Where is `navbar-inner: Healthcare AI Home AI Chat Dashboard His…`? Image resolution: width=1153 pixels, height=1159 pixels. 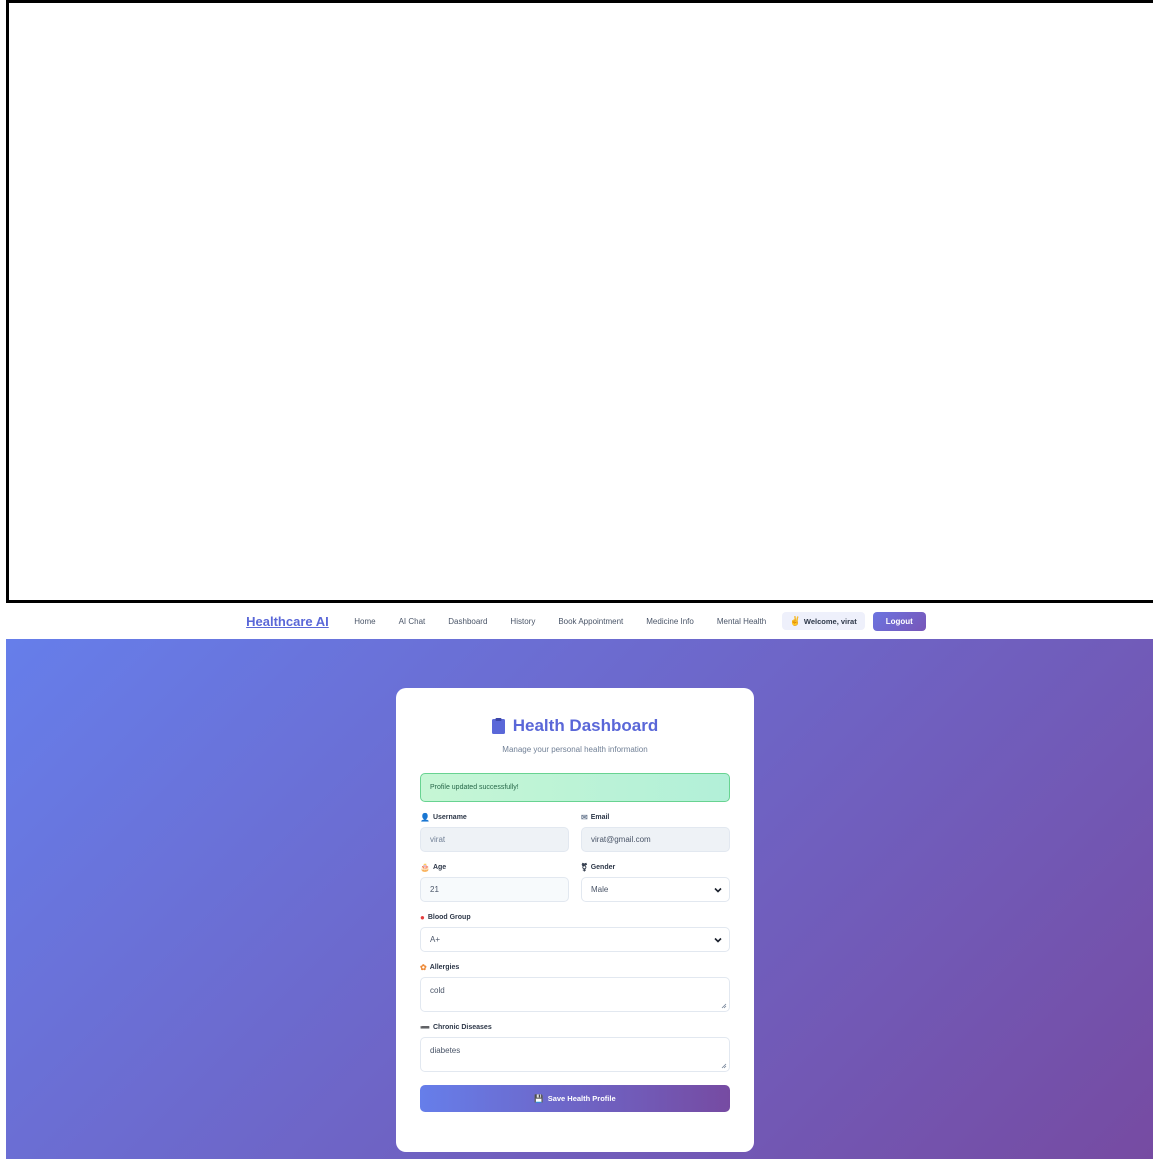
navbar-inner: Healthcare AI Home AI Chat Dashboard His… is located at coordinates (586, 621).